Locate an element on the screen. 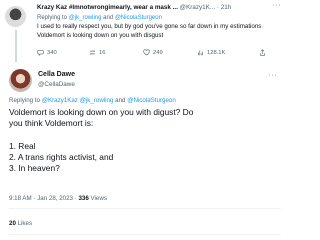 Image resolution: width=320 pixels, height=240 pixels. tweet-meta: 9:18 AM · Jan 28, 2023 · 336 Views is located at coordinates (58, 198).